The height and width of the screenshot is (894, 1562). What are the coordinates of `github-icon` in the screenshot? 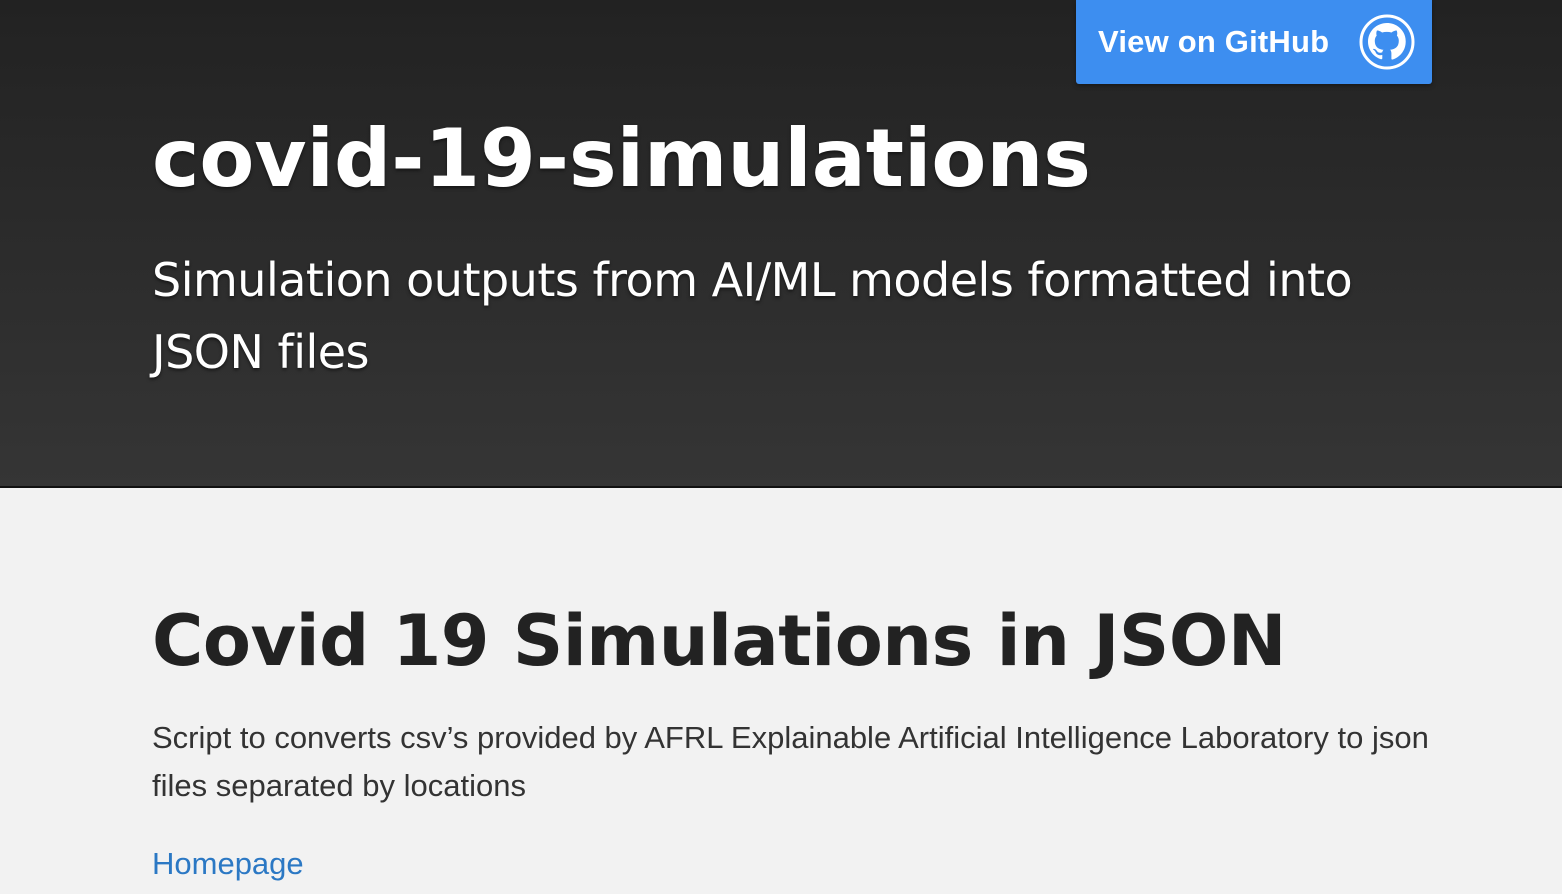 It's located at (1387, 42).